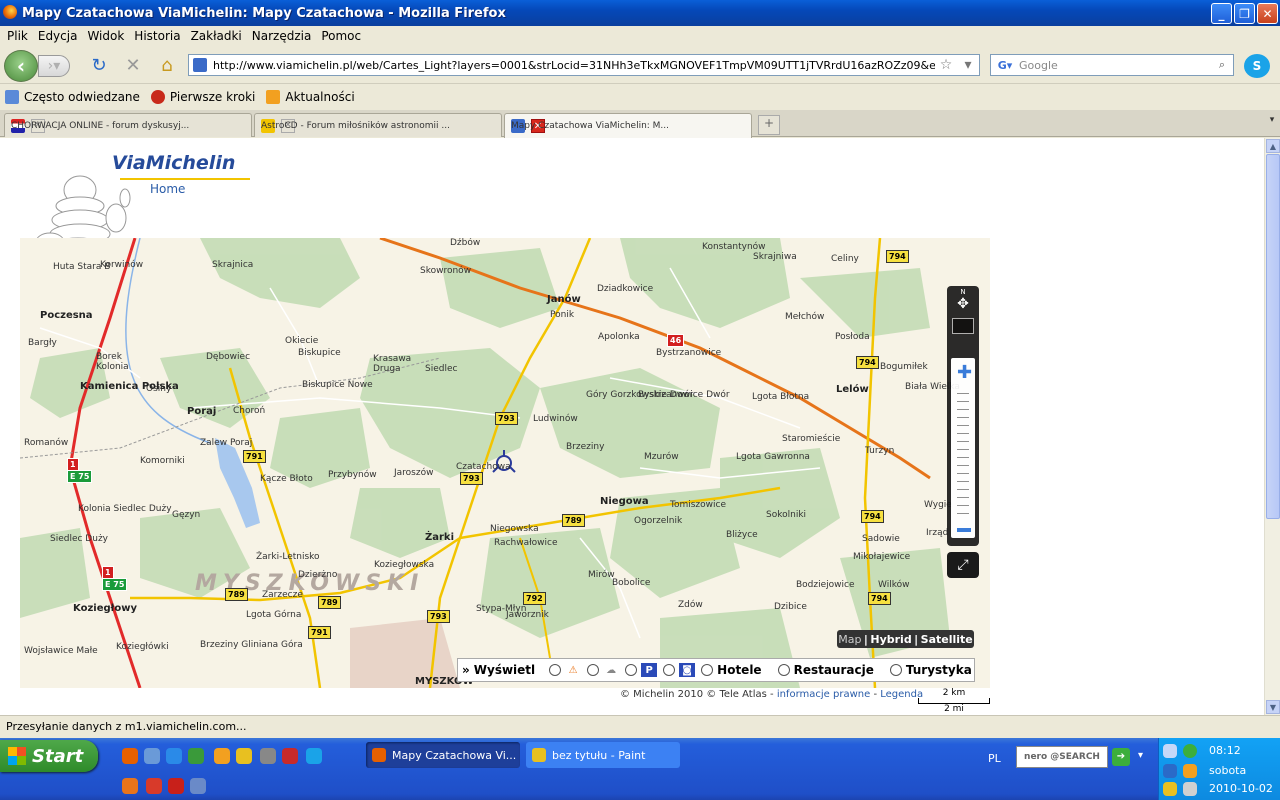  What do you see at coordinates (341, 36) in the screenshot?
I see `menu-pomoc: Pomoc` at bounding box center [341, 36].